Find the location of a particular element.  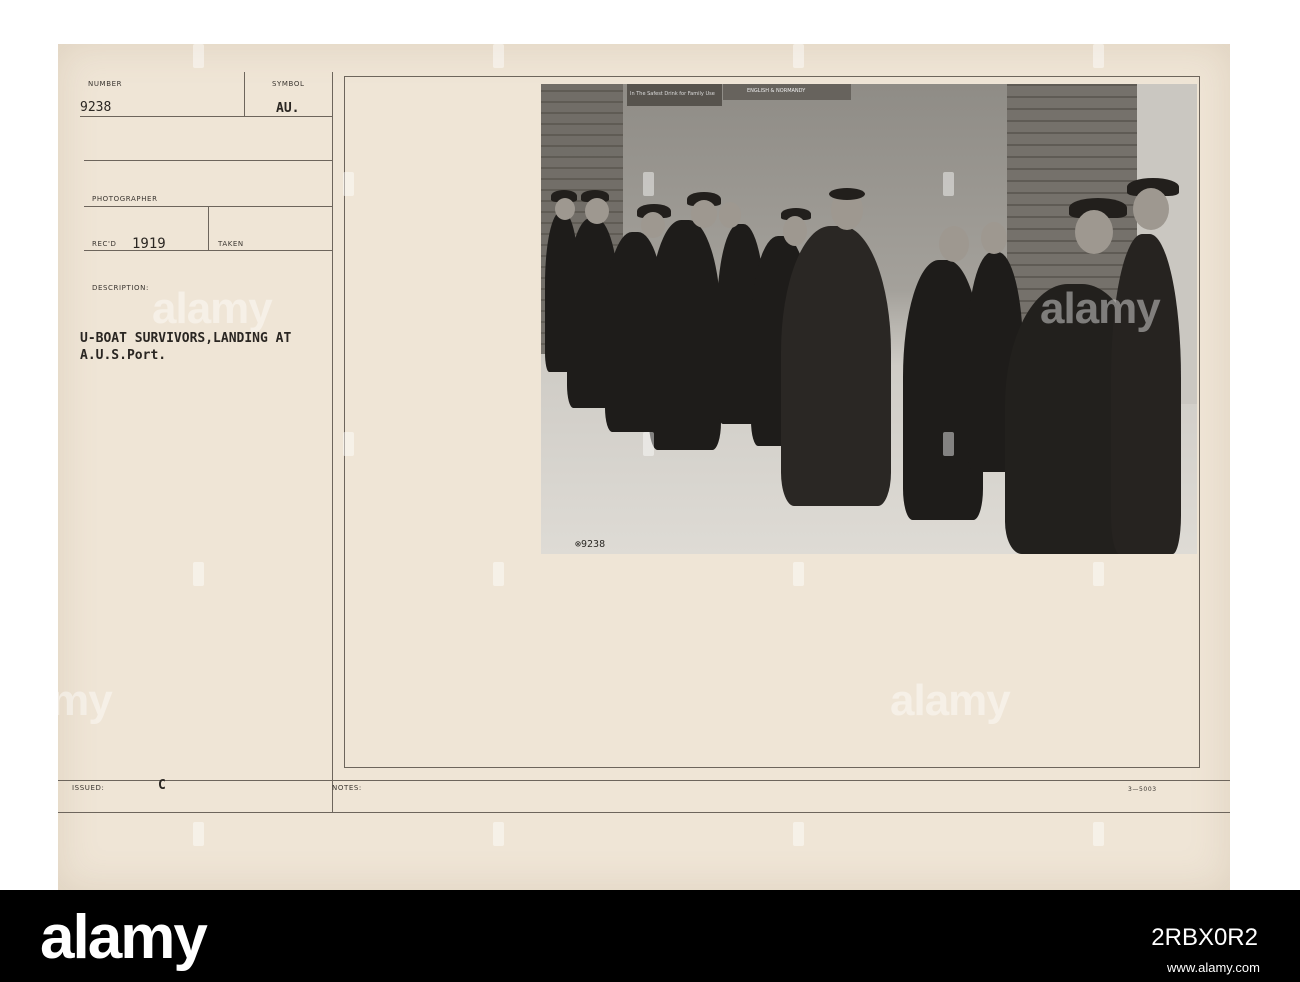

form-number: 3—5003 is located at coordinates (1142, 789).